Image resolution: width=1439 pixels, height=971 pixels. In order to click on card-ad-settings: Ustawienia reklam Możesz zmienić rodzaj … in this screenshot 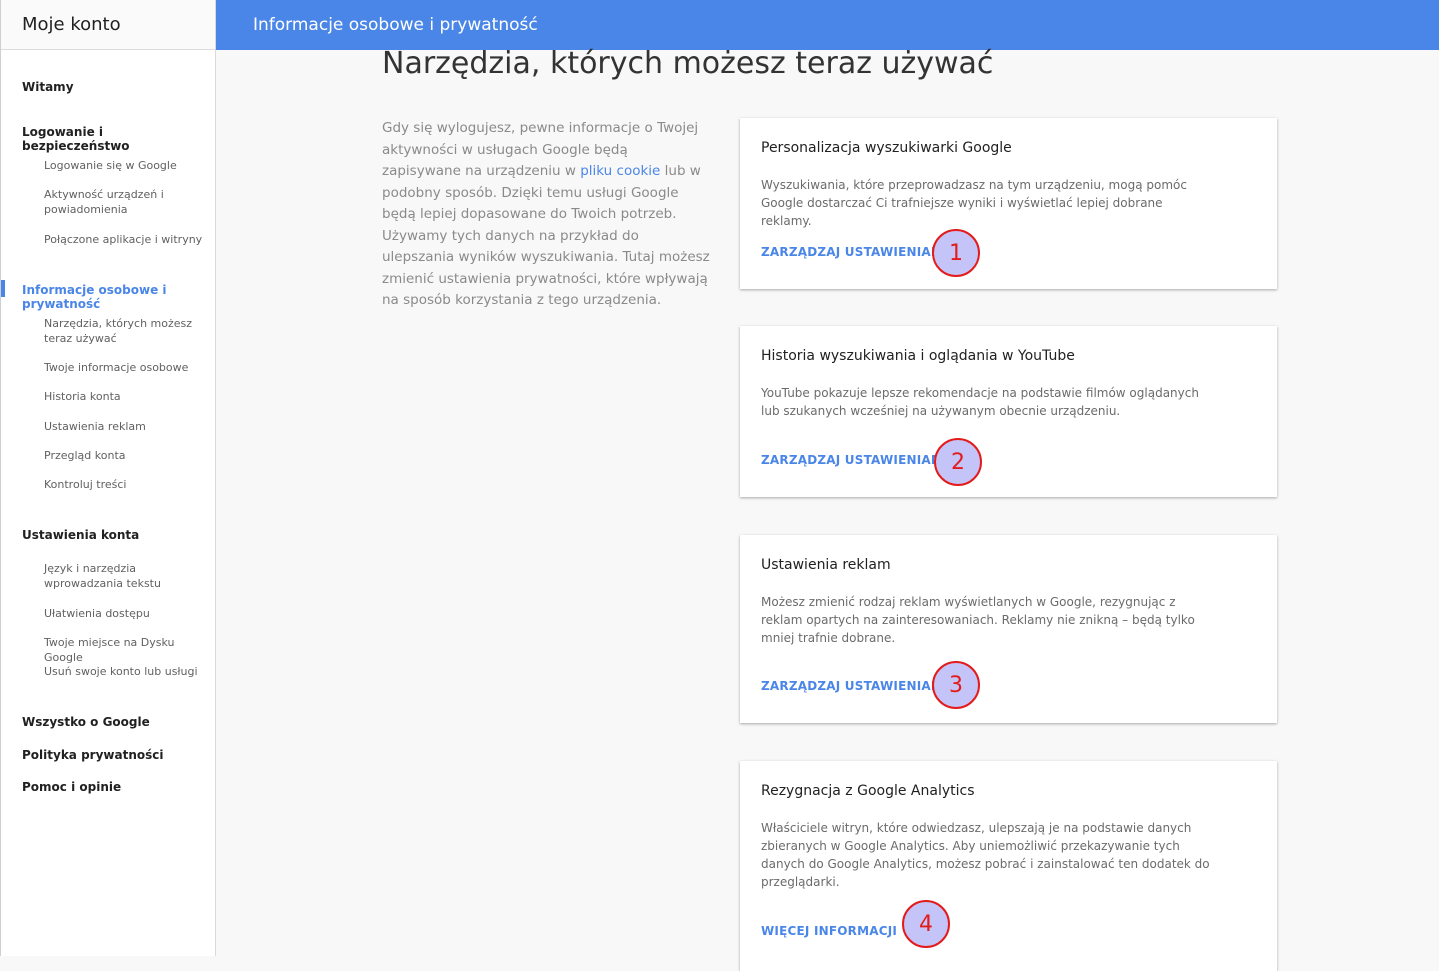, I will do `click(1008, 629)`.